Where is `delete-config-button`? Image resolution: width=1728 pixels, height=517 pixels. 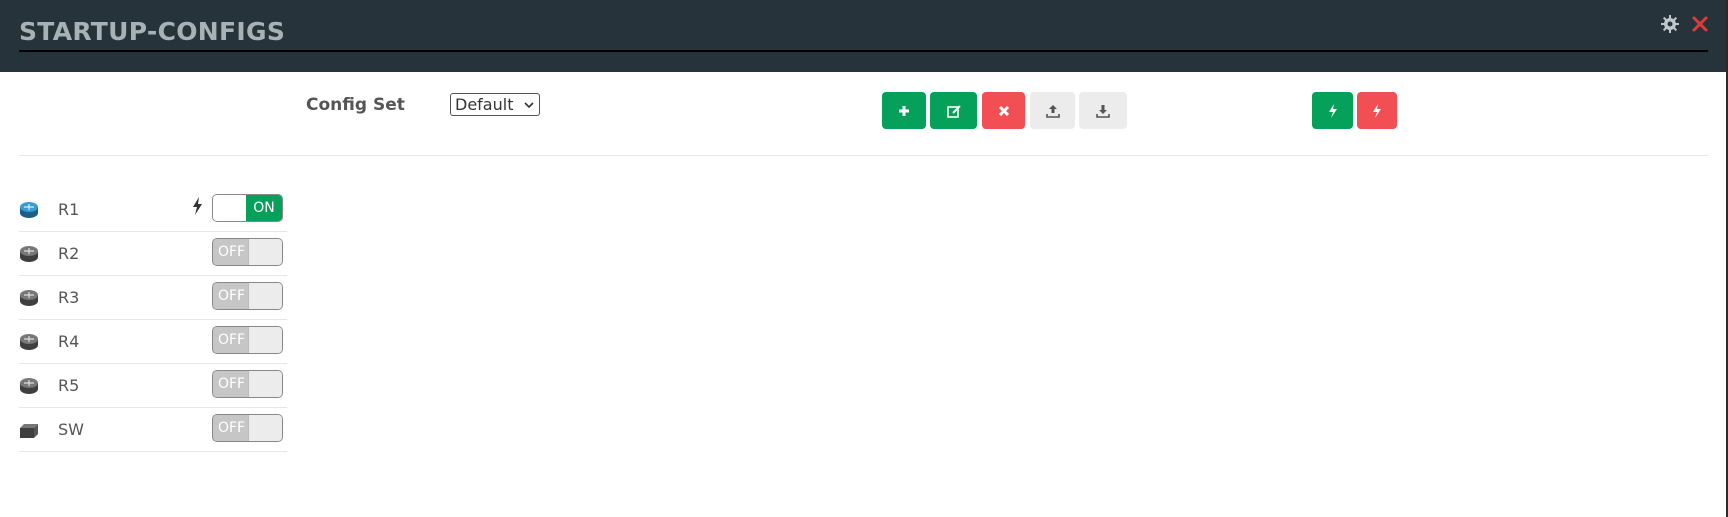
delete-config-button is located at coordinates (1003, 110).